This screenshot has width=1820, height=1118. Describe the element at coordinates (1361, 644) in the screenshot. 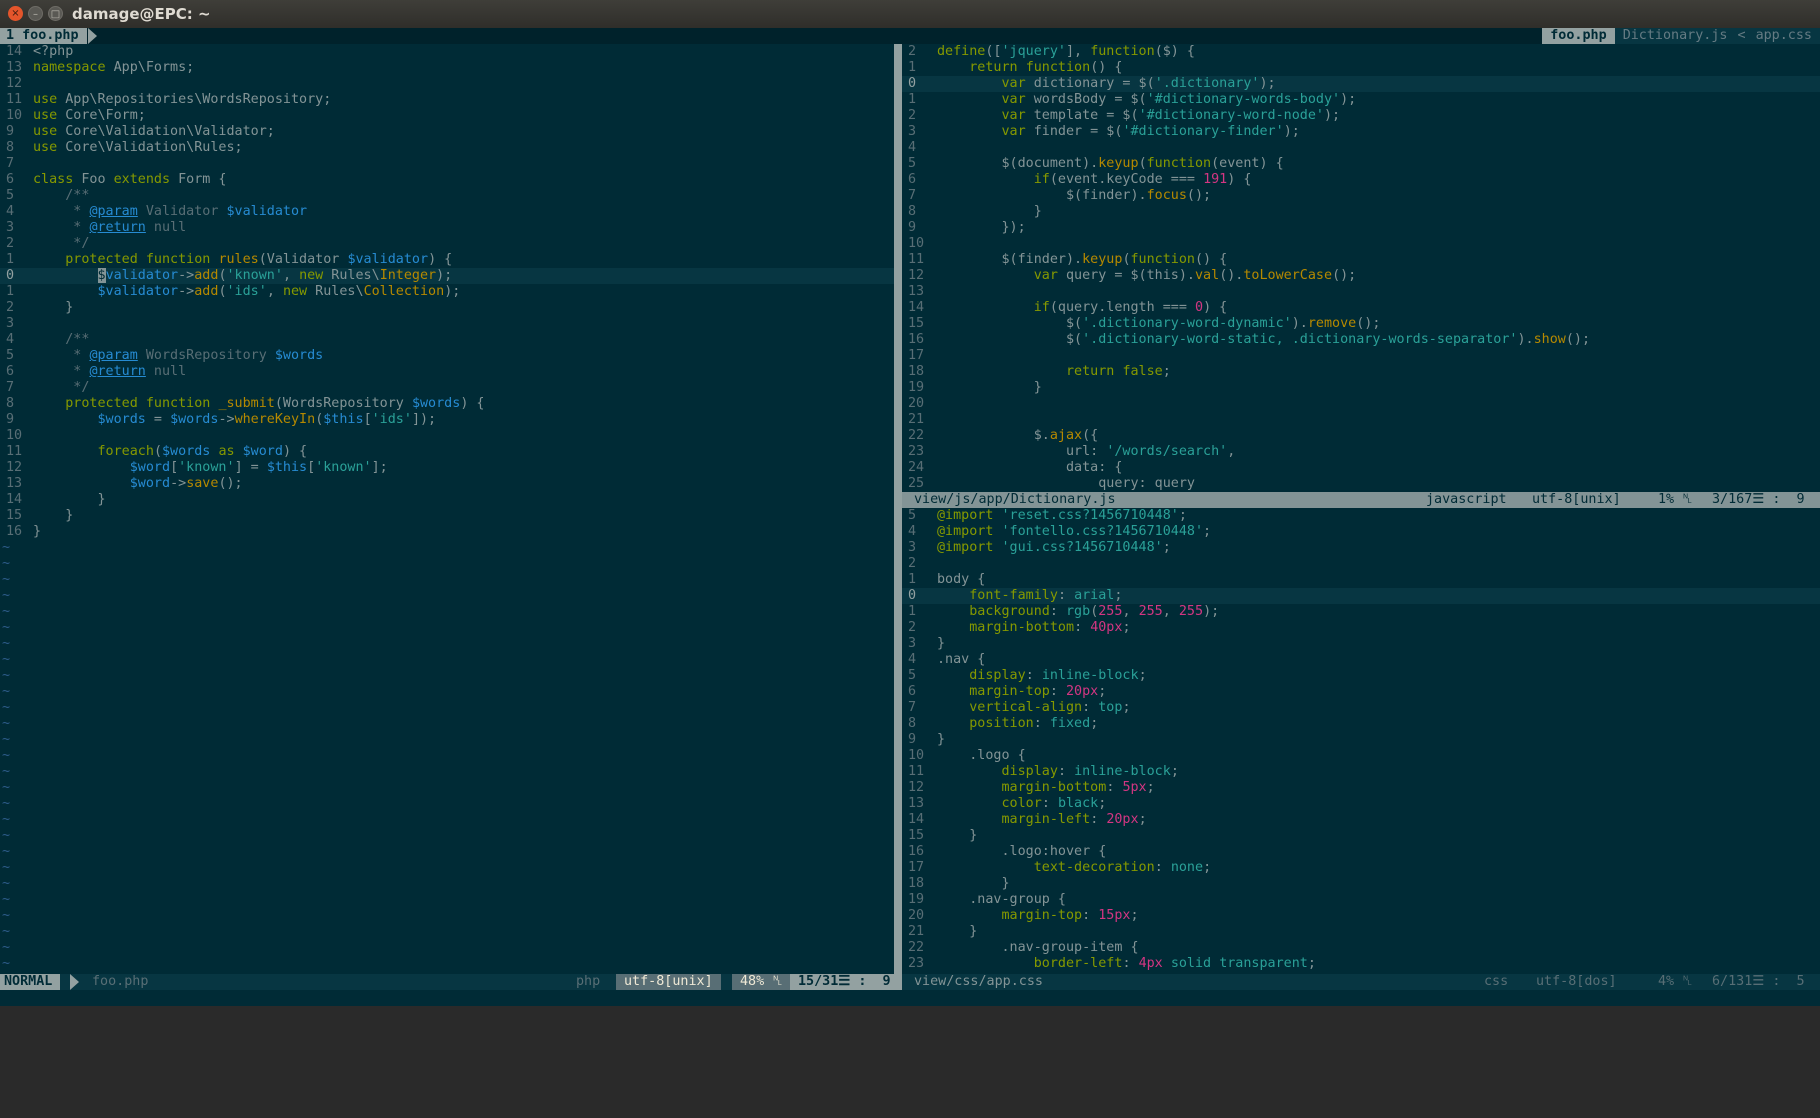

I see `css-code-line: 3}` at that location.